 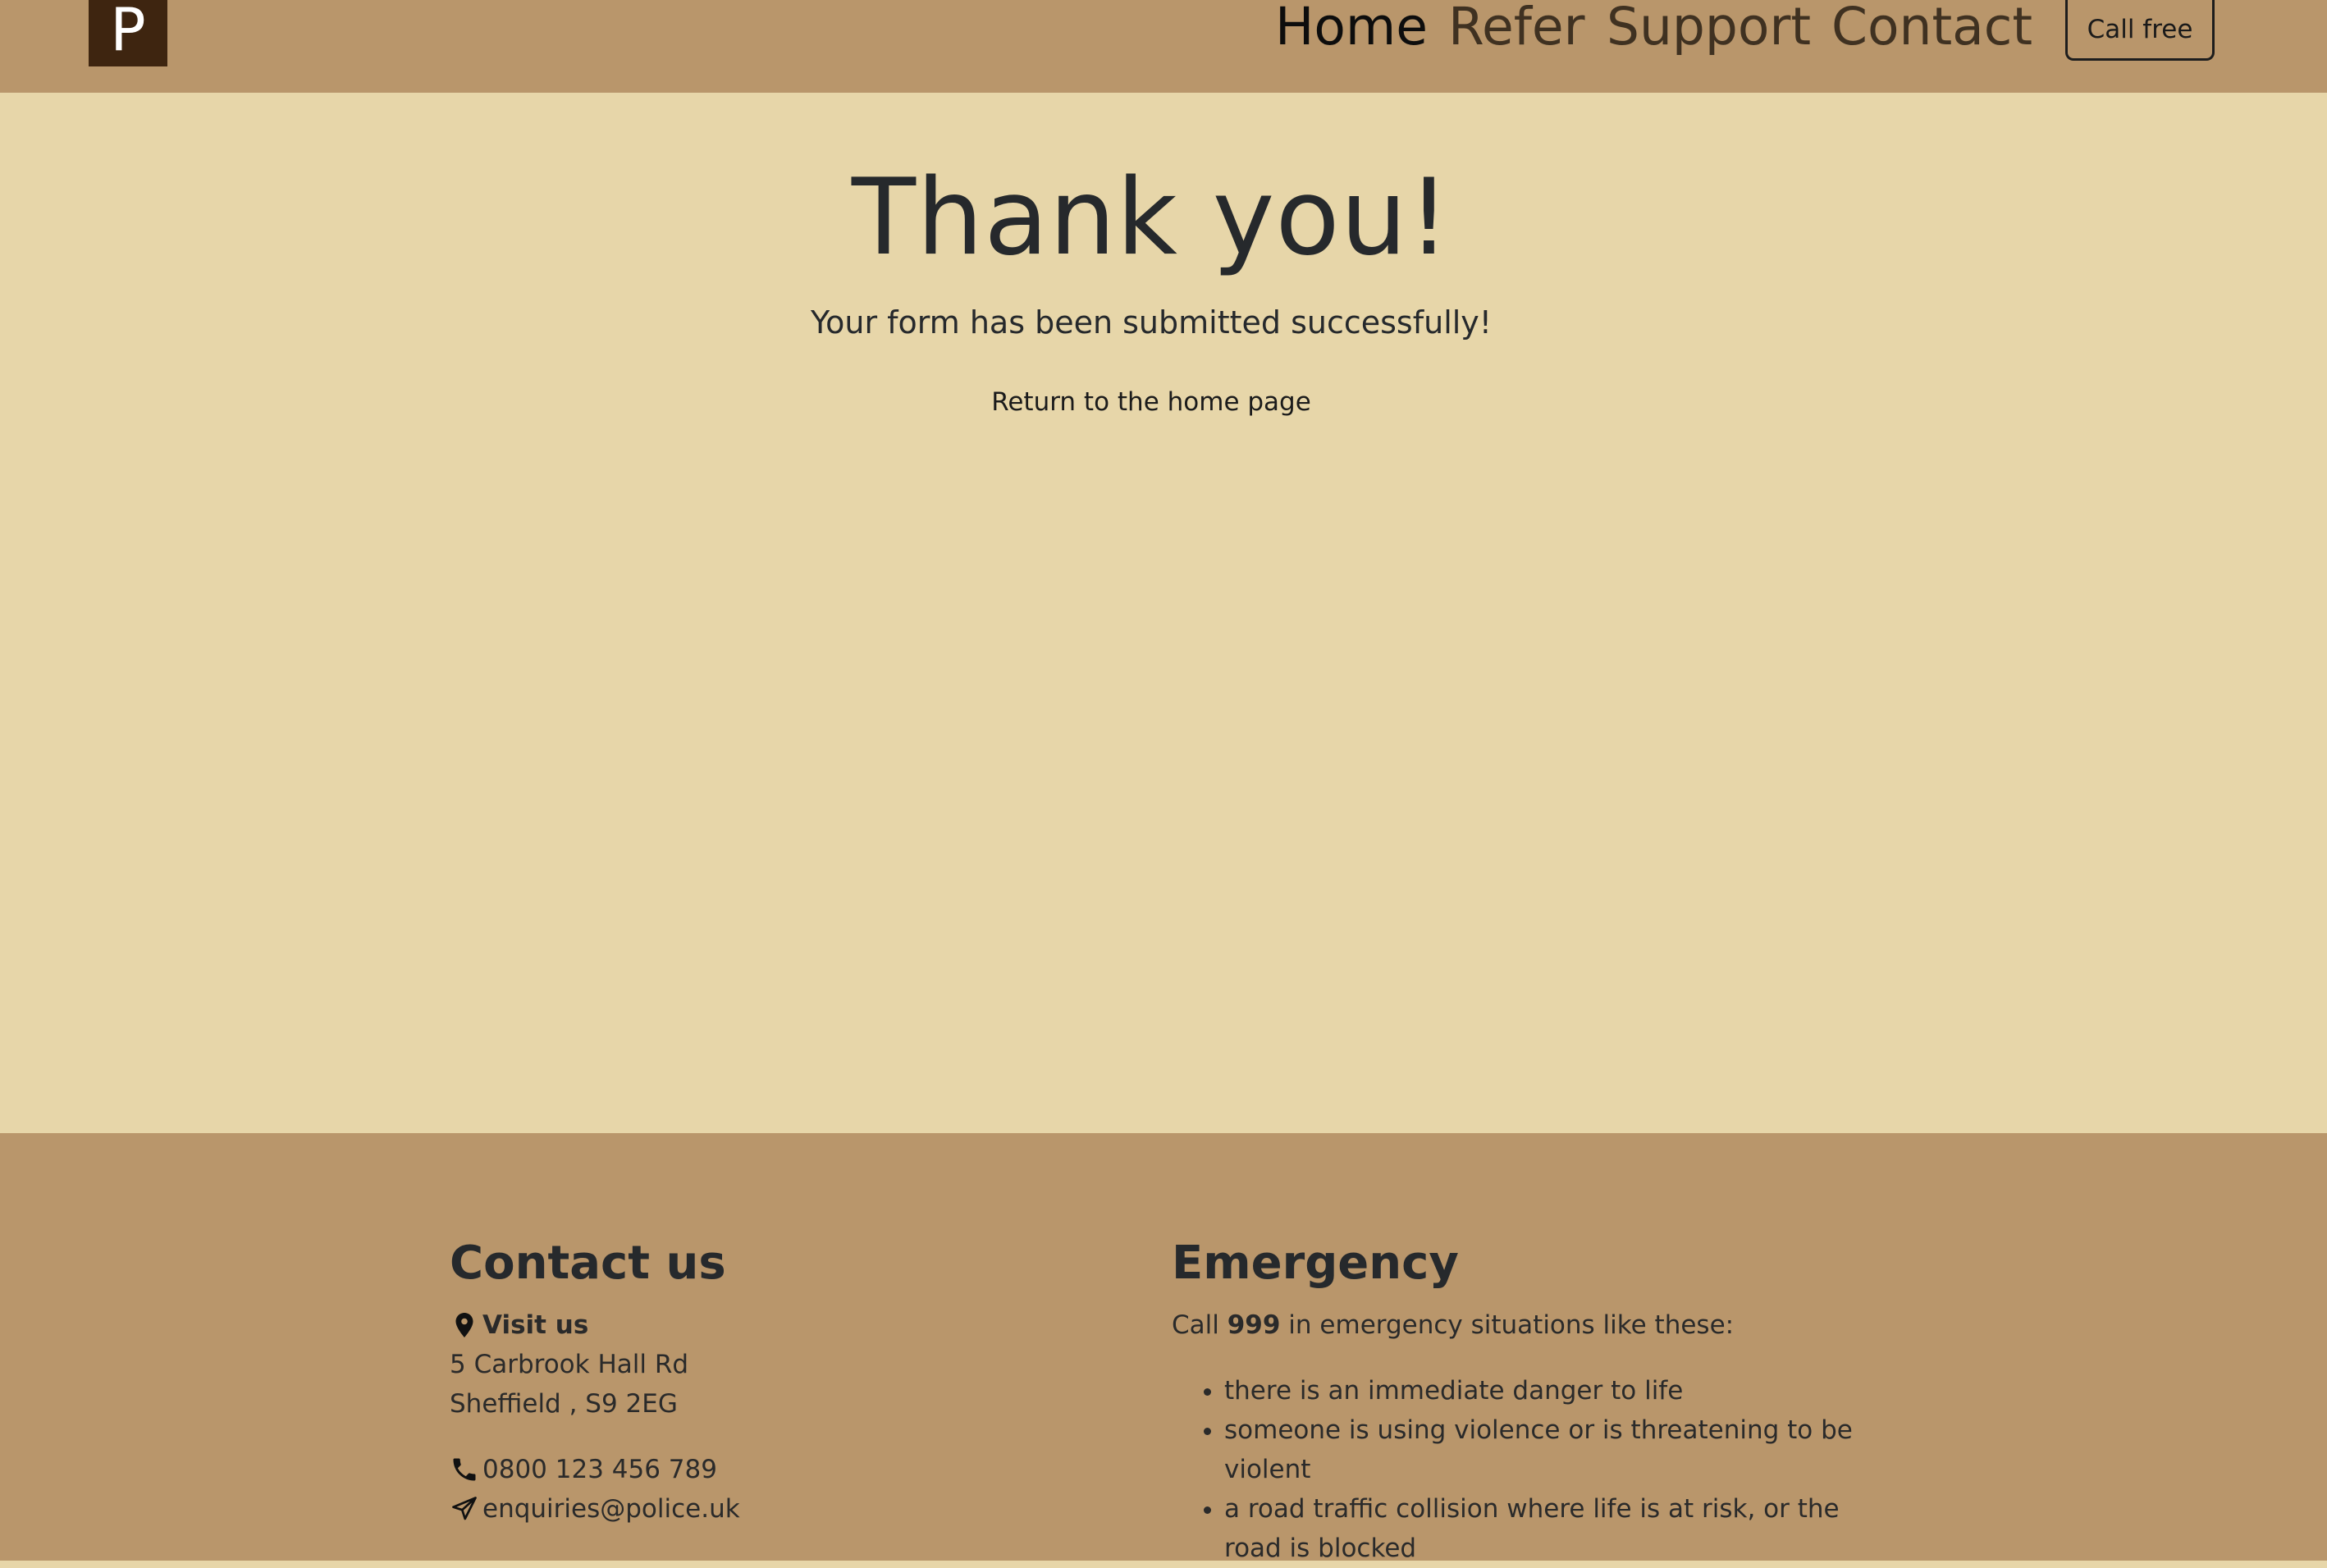 I want to click on visit-label: Visit us, so click(x=536, y=1325).